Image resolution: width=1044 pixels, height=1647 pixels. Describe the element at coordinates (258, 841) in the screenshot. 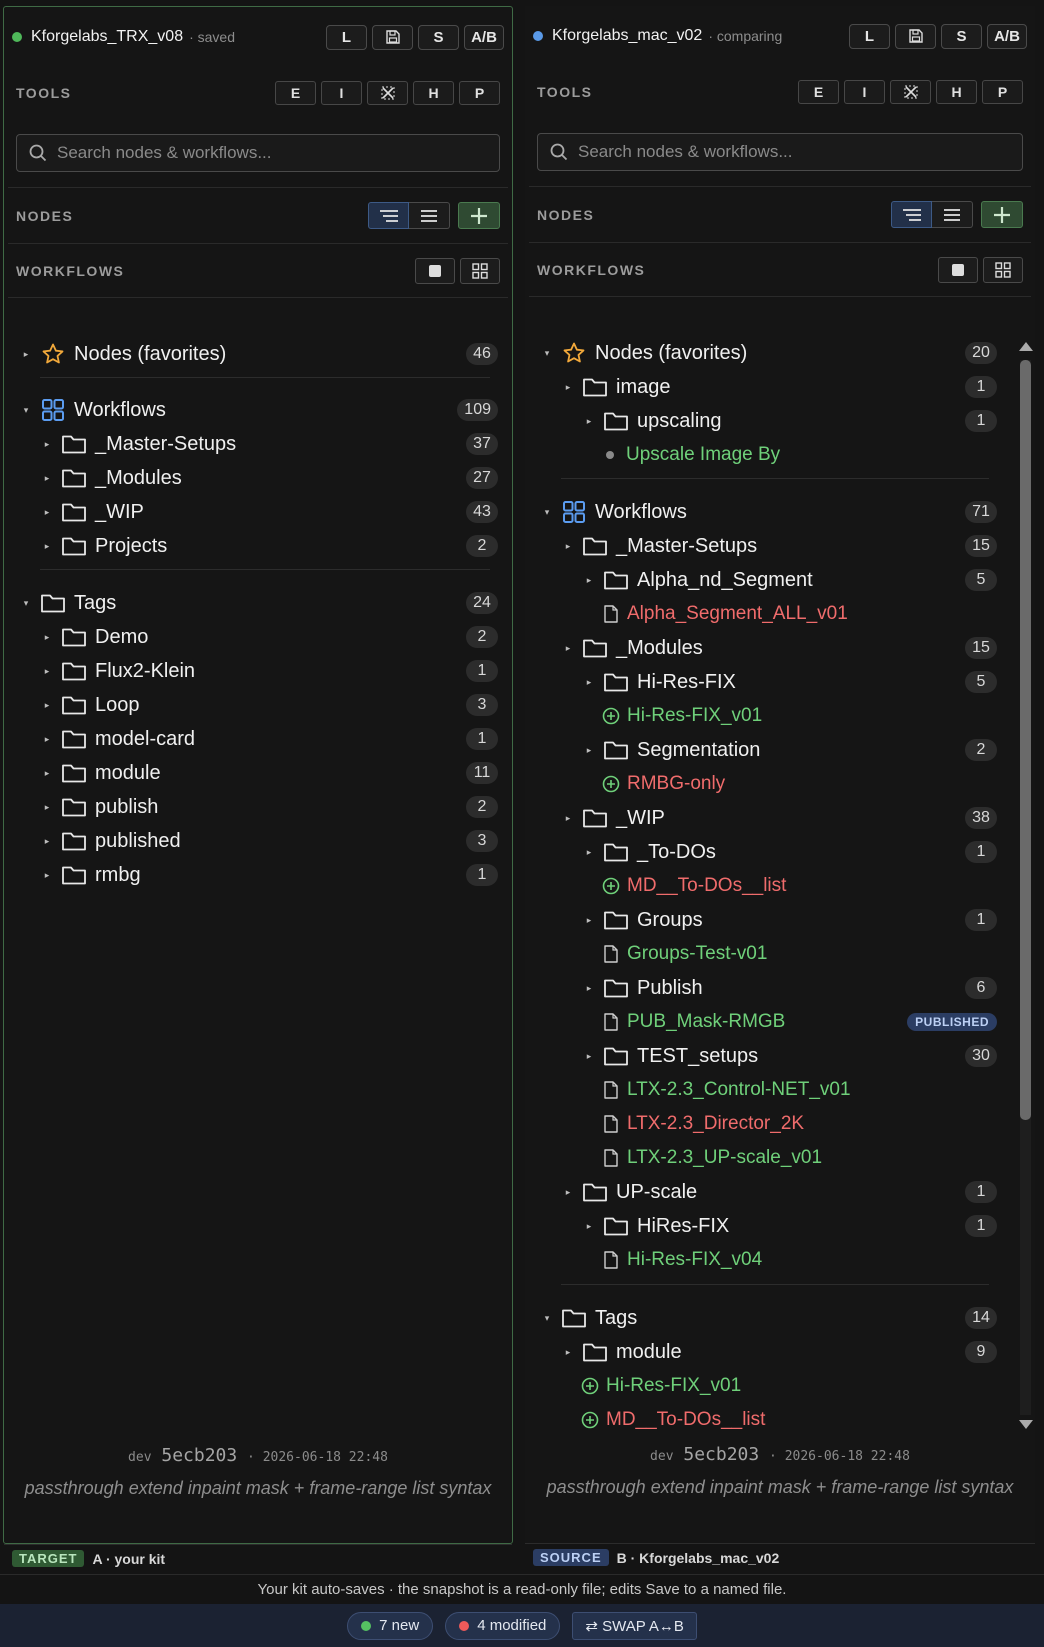

I see `tree-row-published: ▸ published 3` at that location.